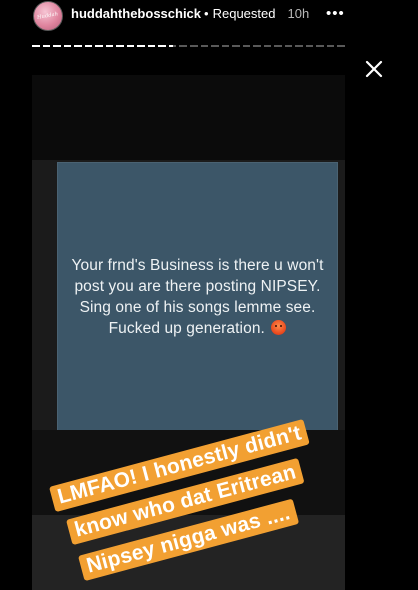  Describe the element at coordinates (244, 13) in the screenshot. I see `follow-status: Requested` at that location.